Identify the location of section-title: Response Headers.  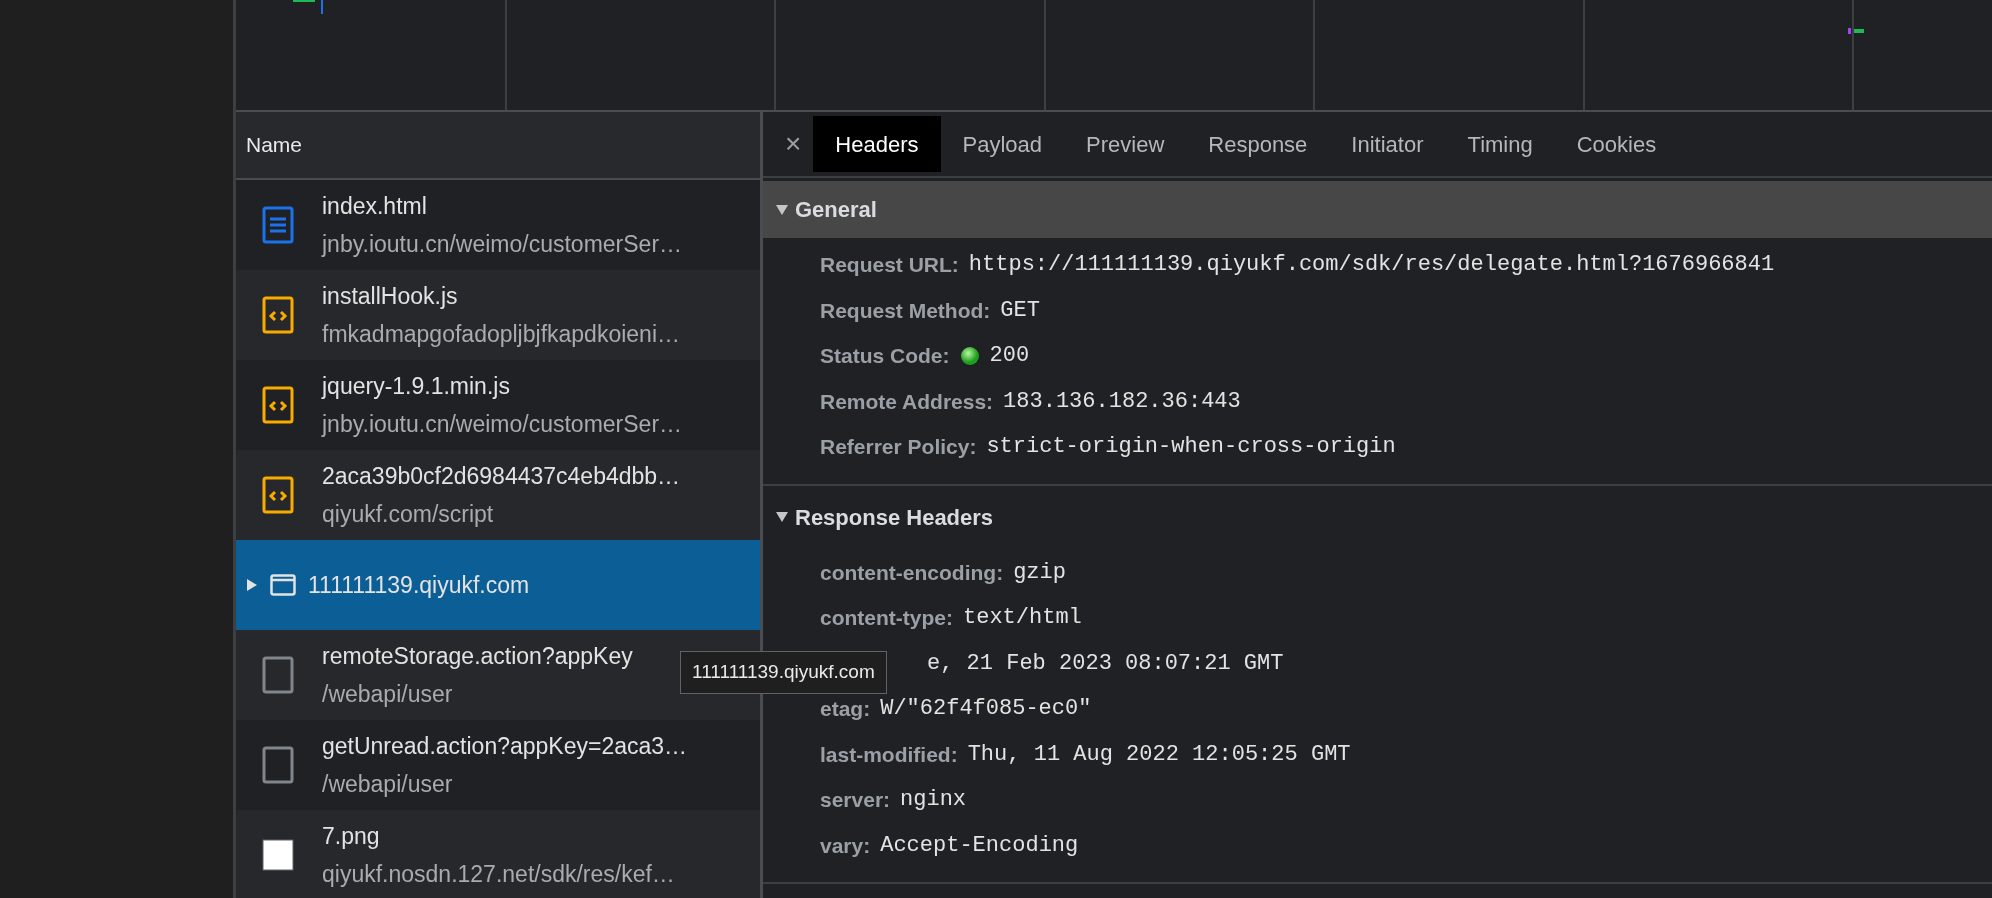
(894, 517).